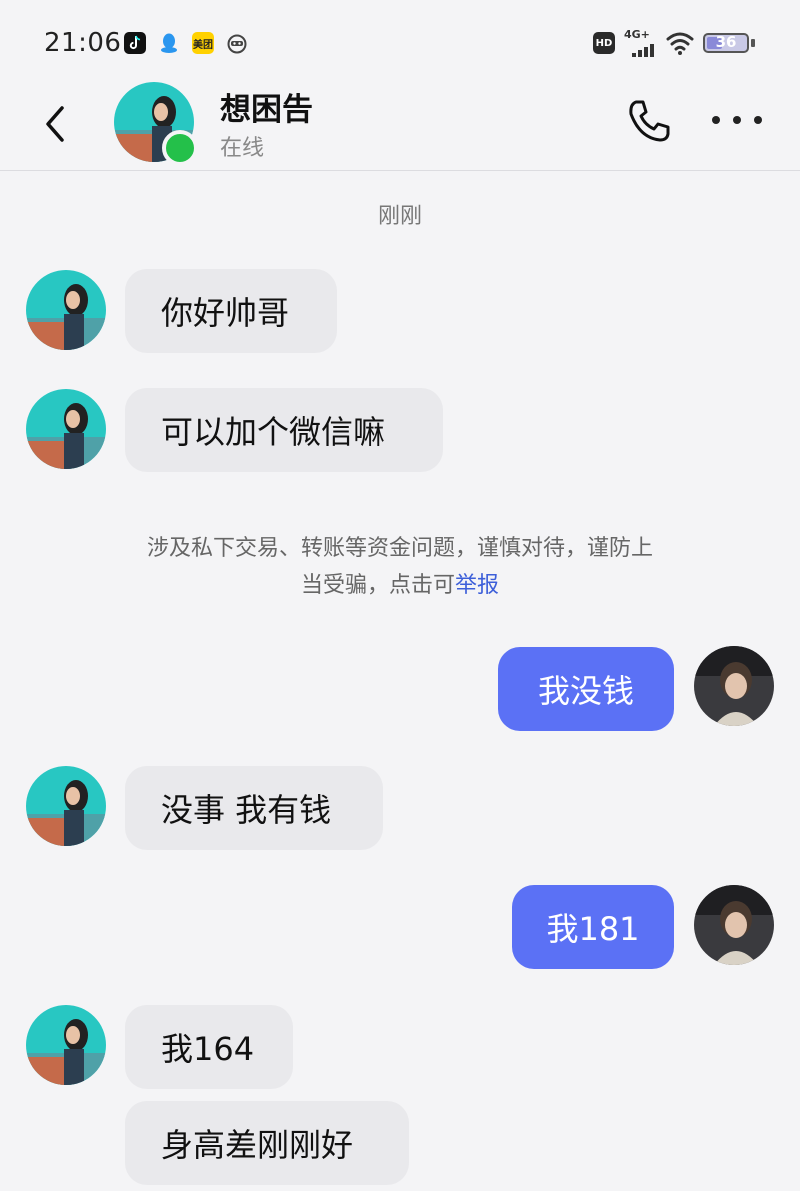  What do you see at coordinates (399, 216) in the screenshot?
I see `chat-timestamp: 刚刚` at bounding box center [399, 216].